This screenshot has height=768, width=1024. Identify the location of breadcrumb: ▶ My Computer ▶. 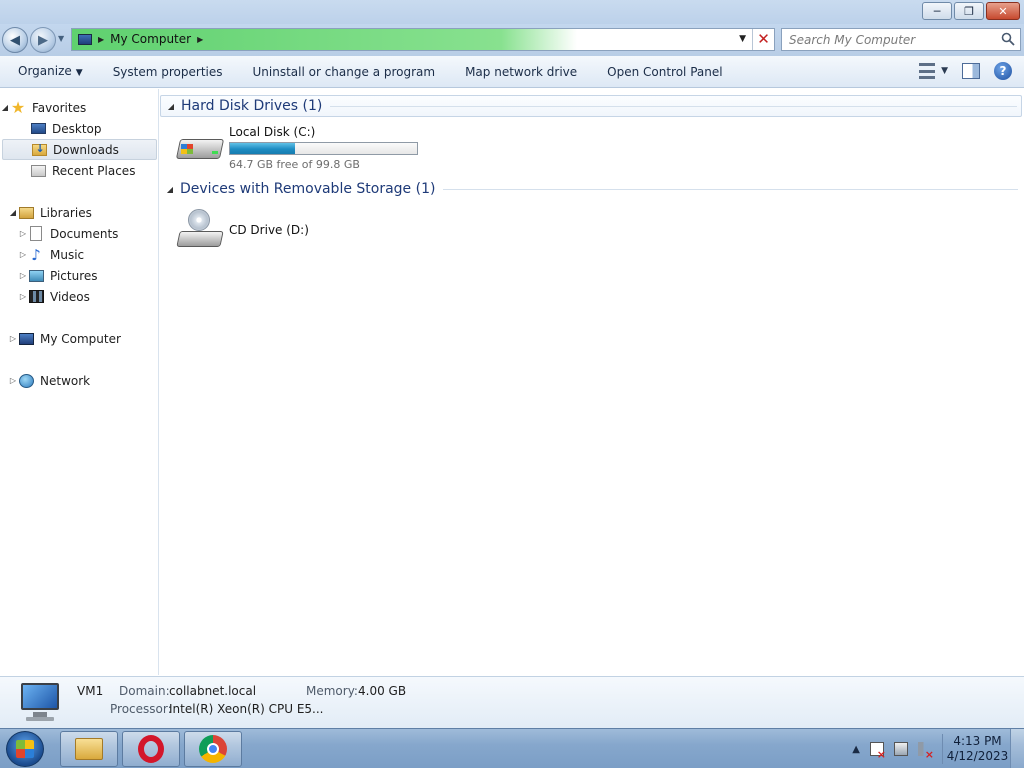
(140, 39).